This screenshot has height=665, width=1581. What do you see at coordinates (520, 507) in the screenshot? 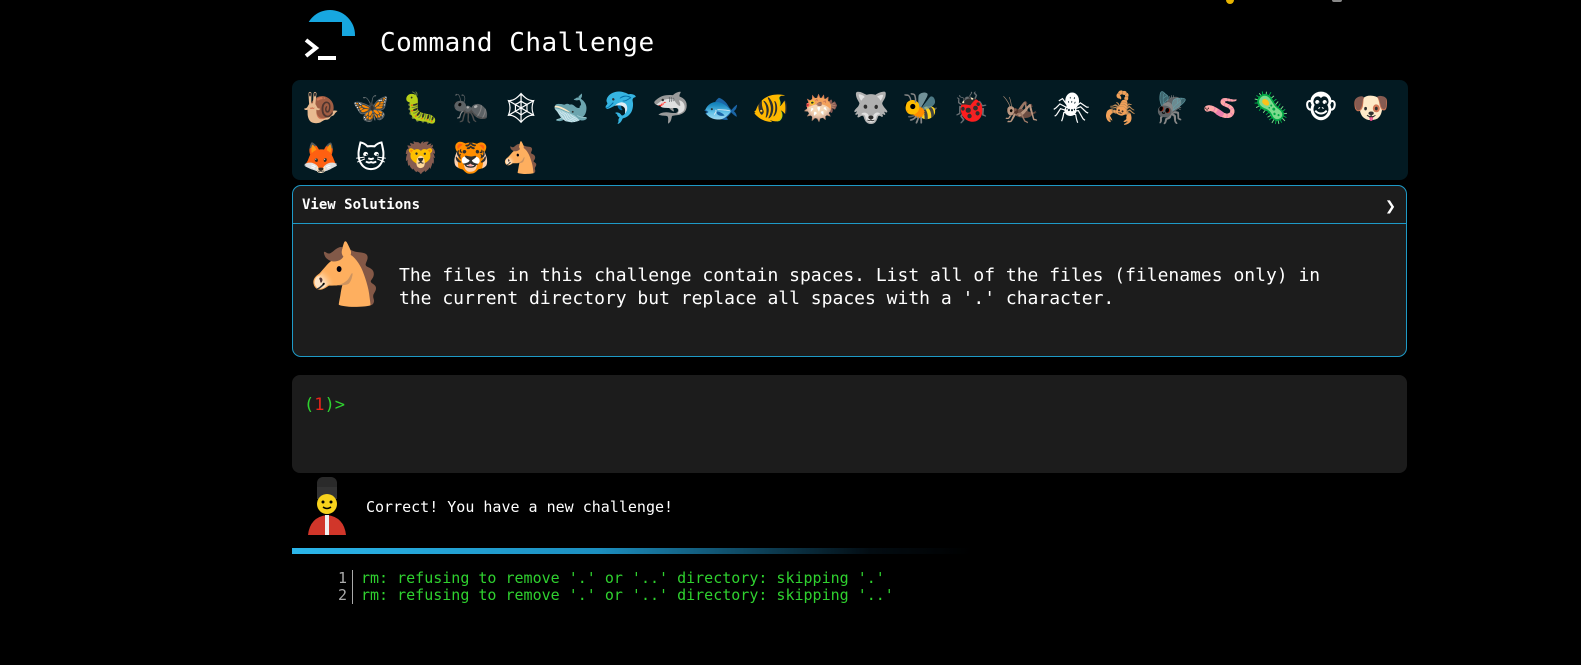
I see `feedback-message: Correct! You have a new challenge!` at bounding box center [520, 507].